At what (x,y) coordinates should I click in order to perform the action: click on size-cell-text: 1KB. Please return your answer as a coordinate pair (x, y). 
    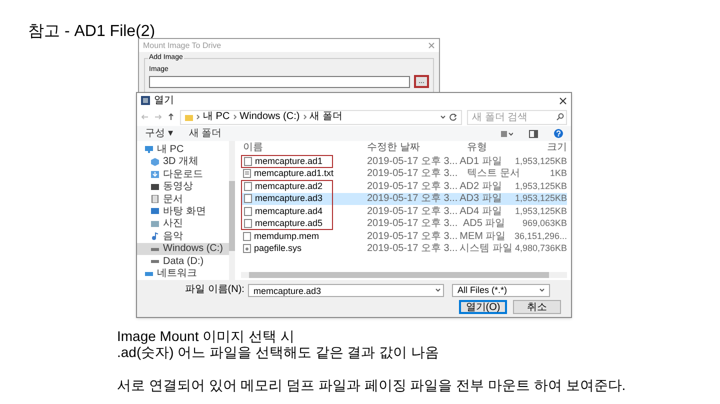
    Looking at the image, I should click on (557, 174).